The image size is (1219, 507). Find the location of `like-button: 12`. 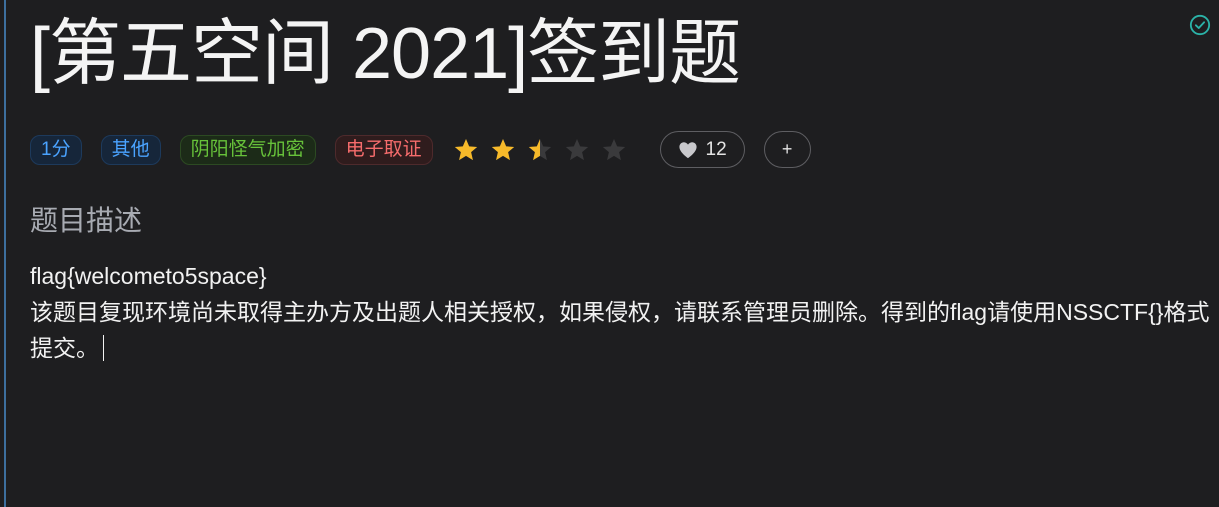

like-button: 12 is located at coordinates (702, 149).